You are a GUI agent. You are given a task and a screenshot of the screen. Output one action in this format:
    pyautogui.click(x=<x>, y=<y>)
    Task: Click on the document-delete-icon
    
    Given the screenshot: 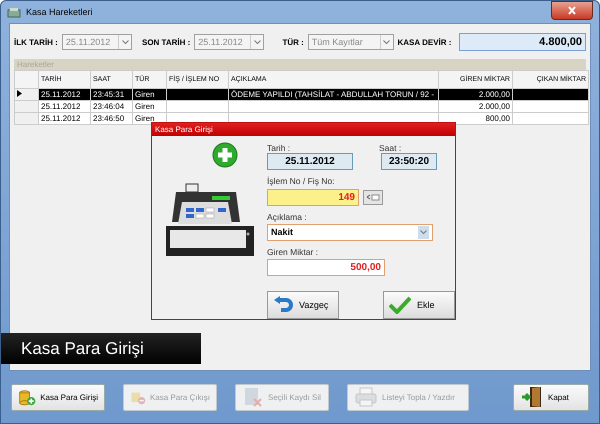 What is the action you would take?
    pyautogui.click(x=253, y=397)
    